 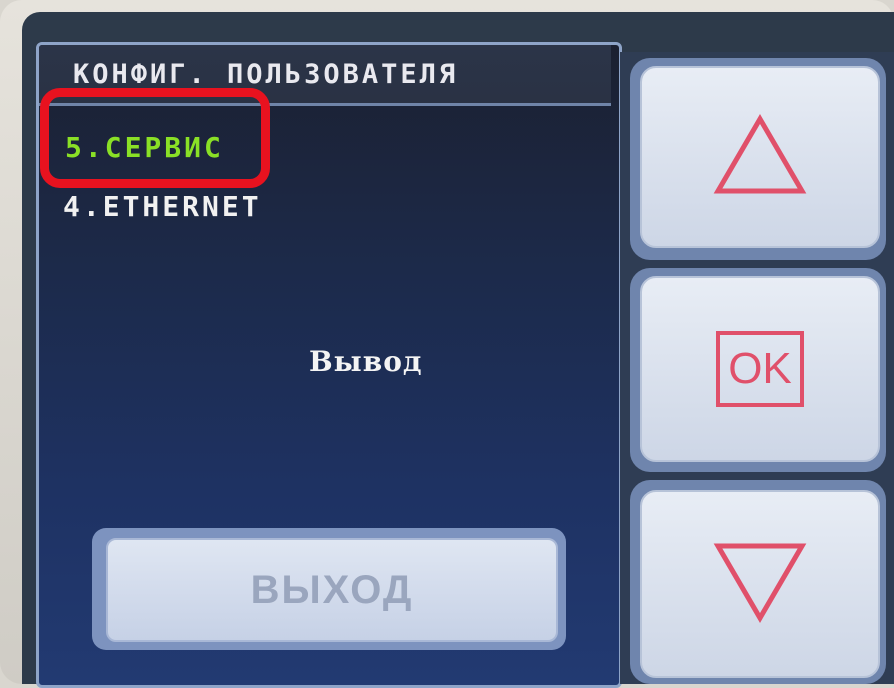 What do you see at coordinates (155, 138) in the screenshot?
I see `selection-highlight` at bounding box center [155, 138].